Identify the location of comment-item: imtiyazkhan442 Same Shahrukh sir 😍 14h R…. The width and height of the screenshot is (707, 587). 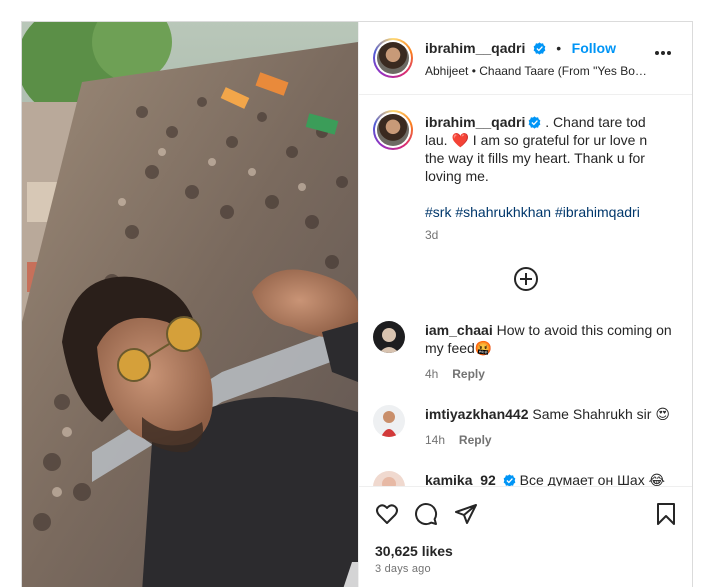
(528, 430).